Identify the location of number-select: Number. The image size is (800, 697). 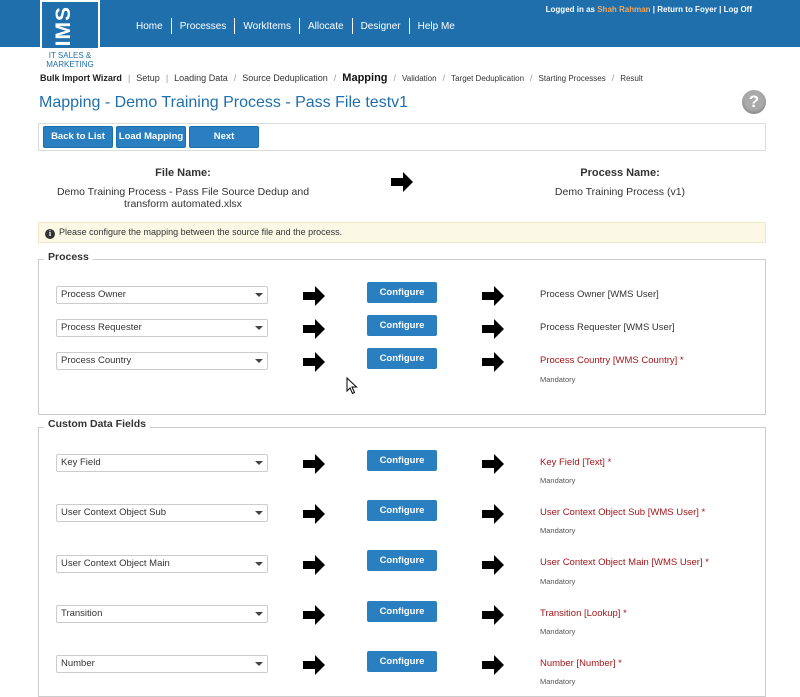
(162, 664).